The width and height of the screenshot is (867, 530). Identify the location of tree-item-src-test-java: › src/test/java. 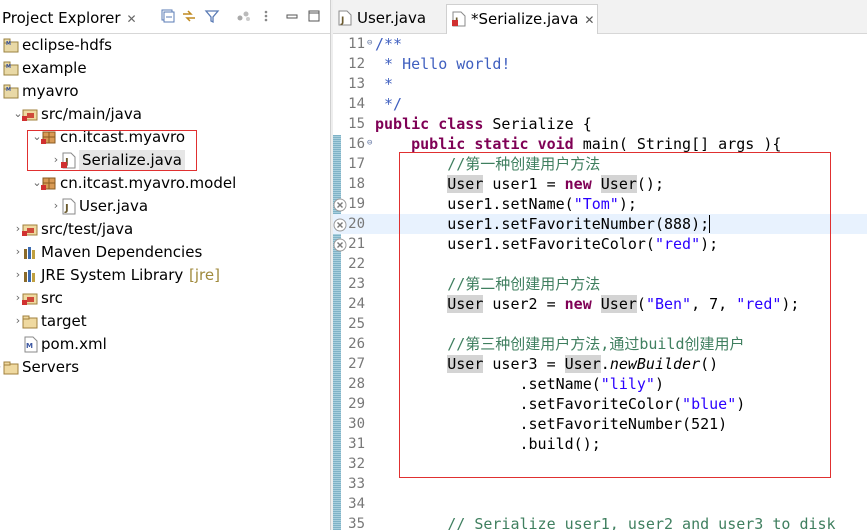
(165, 229).